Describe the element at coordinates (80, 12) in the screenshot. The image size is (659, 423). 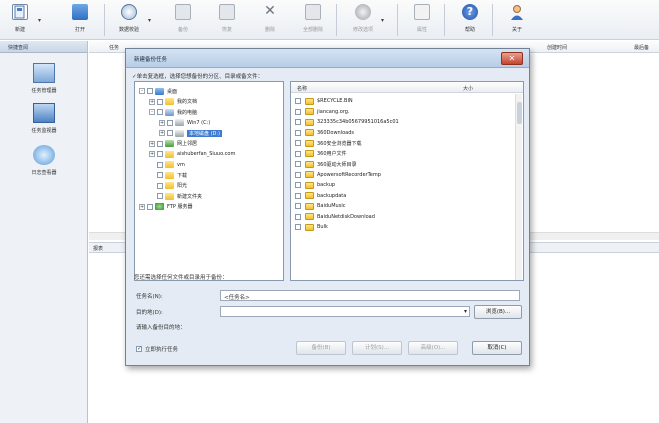
I see `folder-open-icon` at that location.